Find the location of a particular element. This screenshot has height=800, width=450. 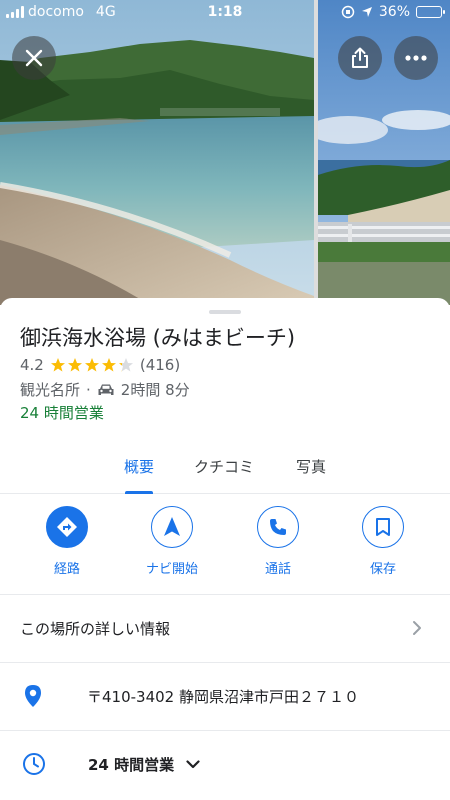

action-buttons: 経路 ナビ開始 通話 保存 is located at coordinates (225, 548).